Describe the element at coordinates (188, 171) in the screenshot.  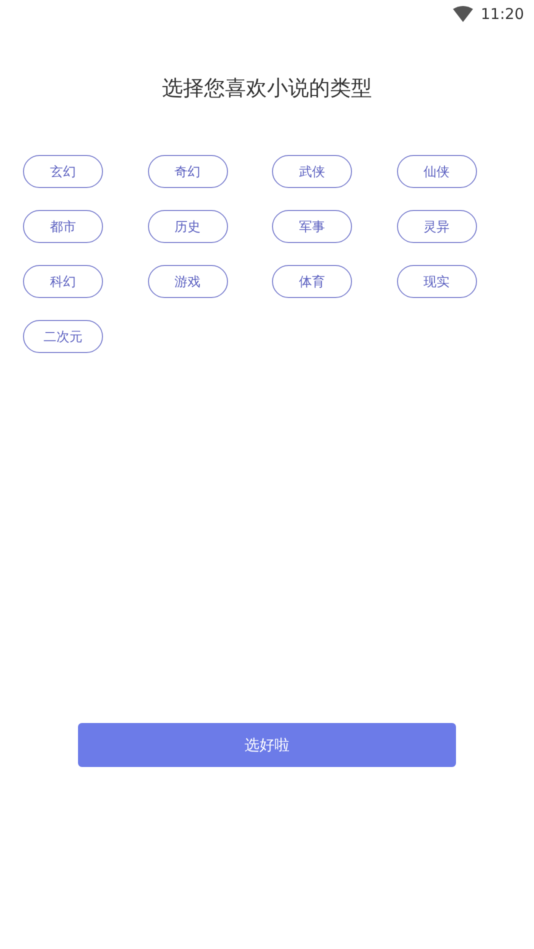
I see `genre-chip: 奇幻` at that location.